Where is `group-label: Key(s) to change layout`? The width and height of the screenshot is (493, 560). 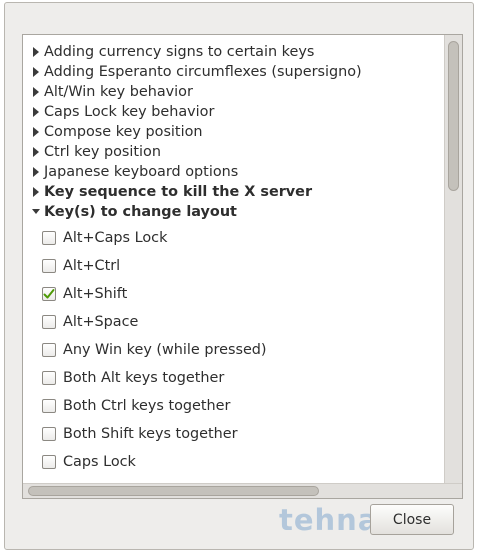 group-label: Key(s) to change layout is located at coordinates (140, 212).